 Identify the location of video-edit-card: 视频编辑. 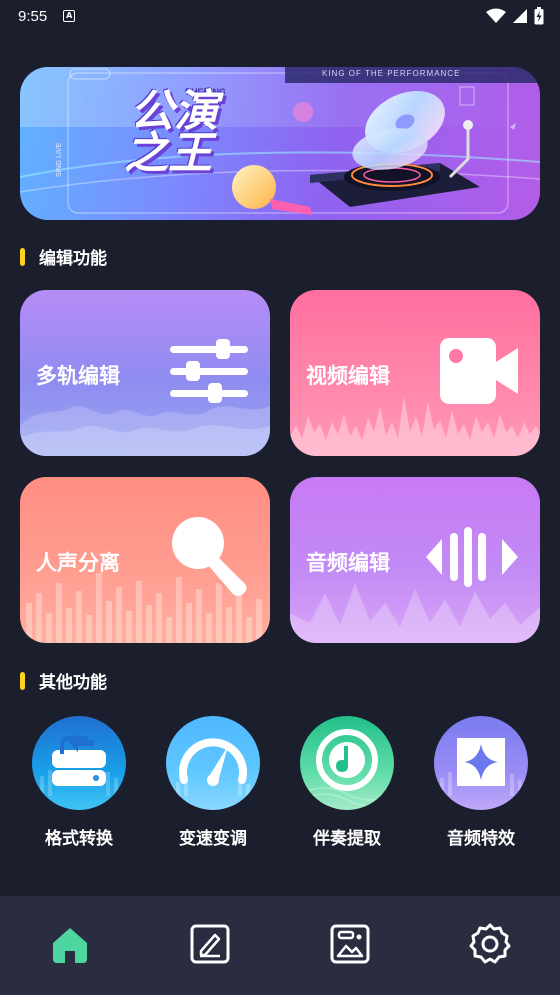
(415, 373).